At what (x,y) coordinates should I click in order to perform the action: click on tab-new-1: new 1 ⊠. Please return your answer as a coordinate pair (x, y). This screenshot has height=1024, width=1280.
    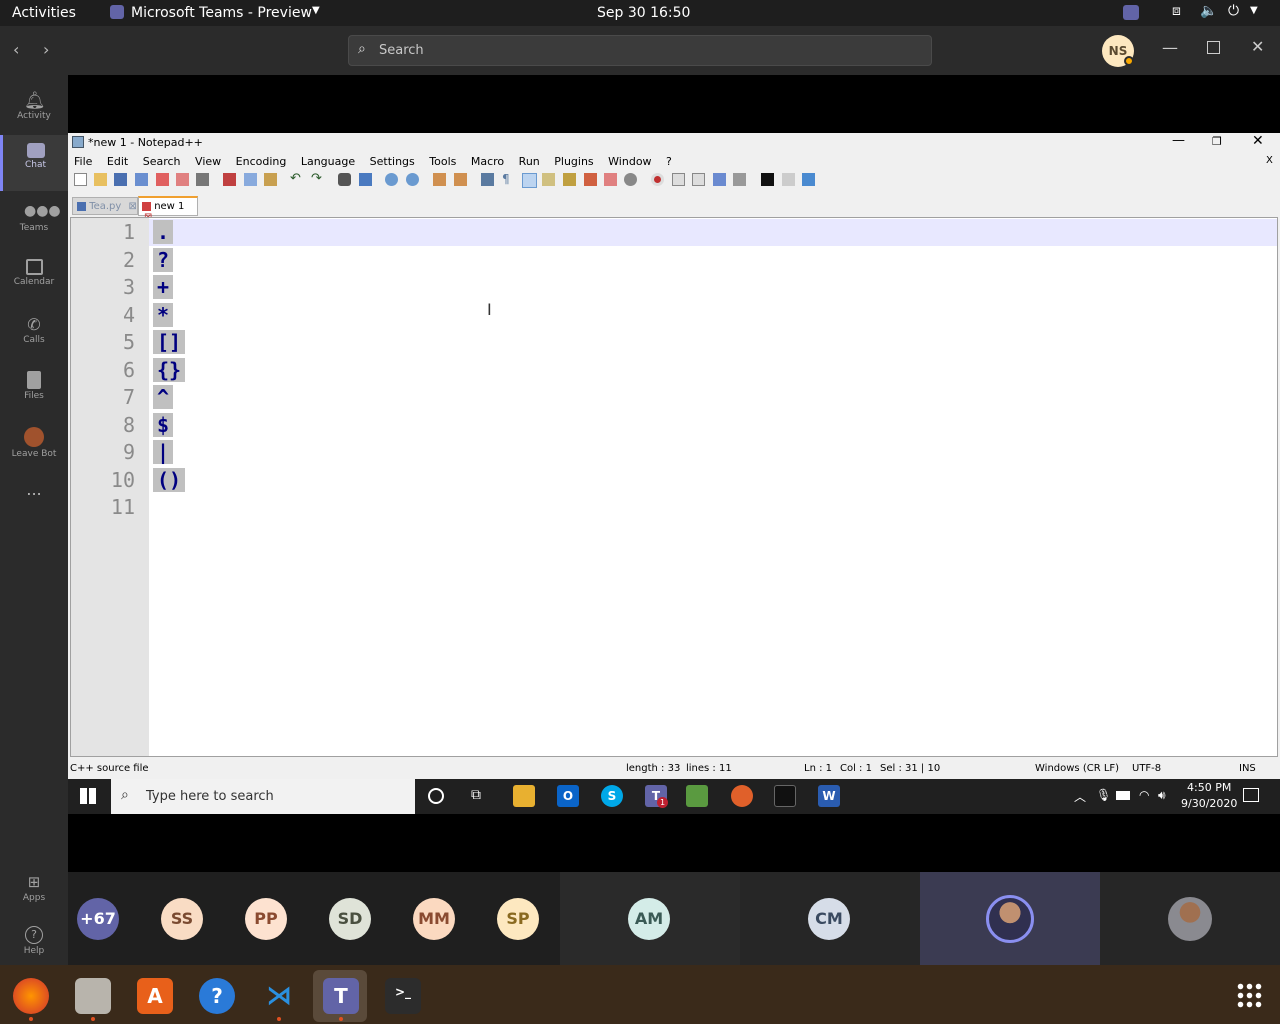
    Looking at the image, I should click on (168, 209).